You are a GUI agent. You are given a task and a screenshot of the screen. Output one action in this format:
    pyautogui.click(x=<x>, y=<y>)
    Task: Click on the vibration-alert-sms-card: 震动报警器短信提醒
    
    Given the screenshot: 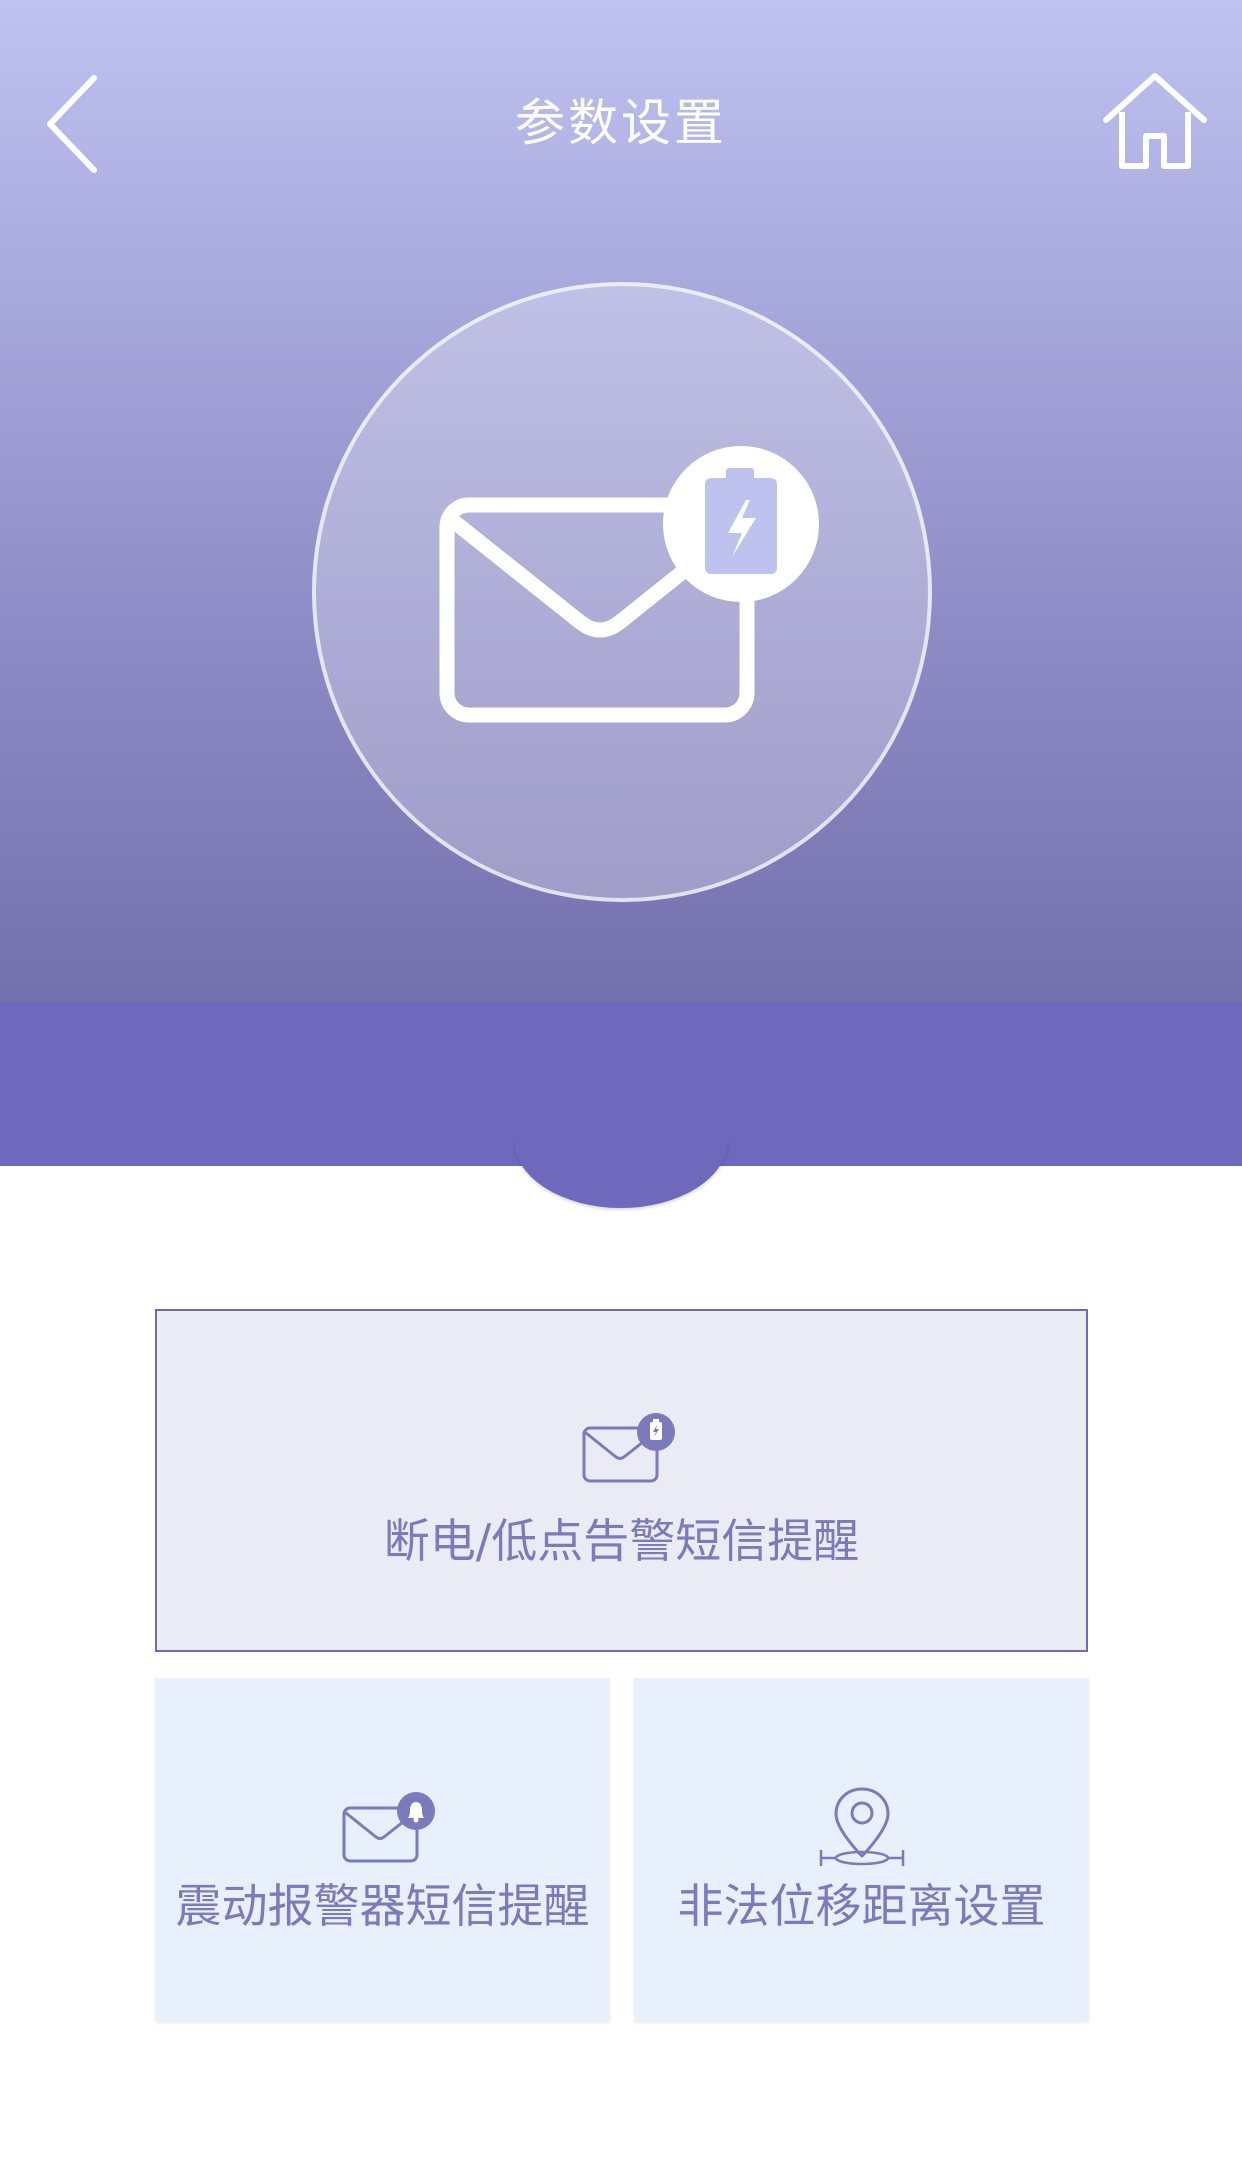 What is the action you would take?
    pyautogui.click(x=382, y=1849)
    